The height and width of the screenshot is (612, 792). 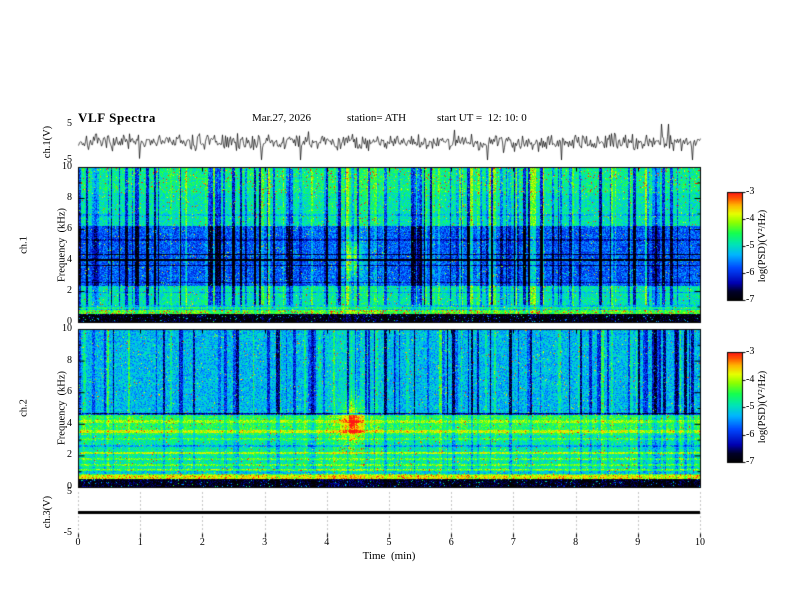 What do you see at coordinates (638, 542) in the screenshot?
I see `x-tick-label: 9` at bounding box center [638, 542].